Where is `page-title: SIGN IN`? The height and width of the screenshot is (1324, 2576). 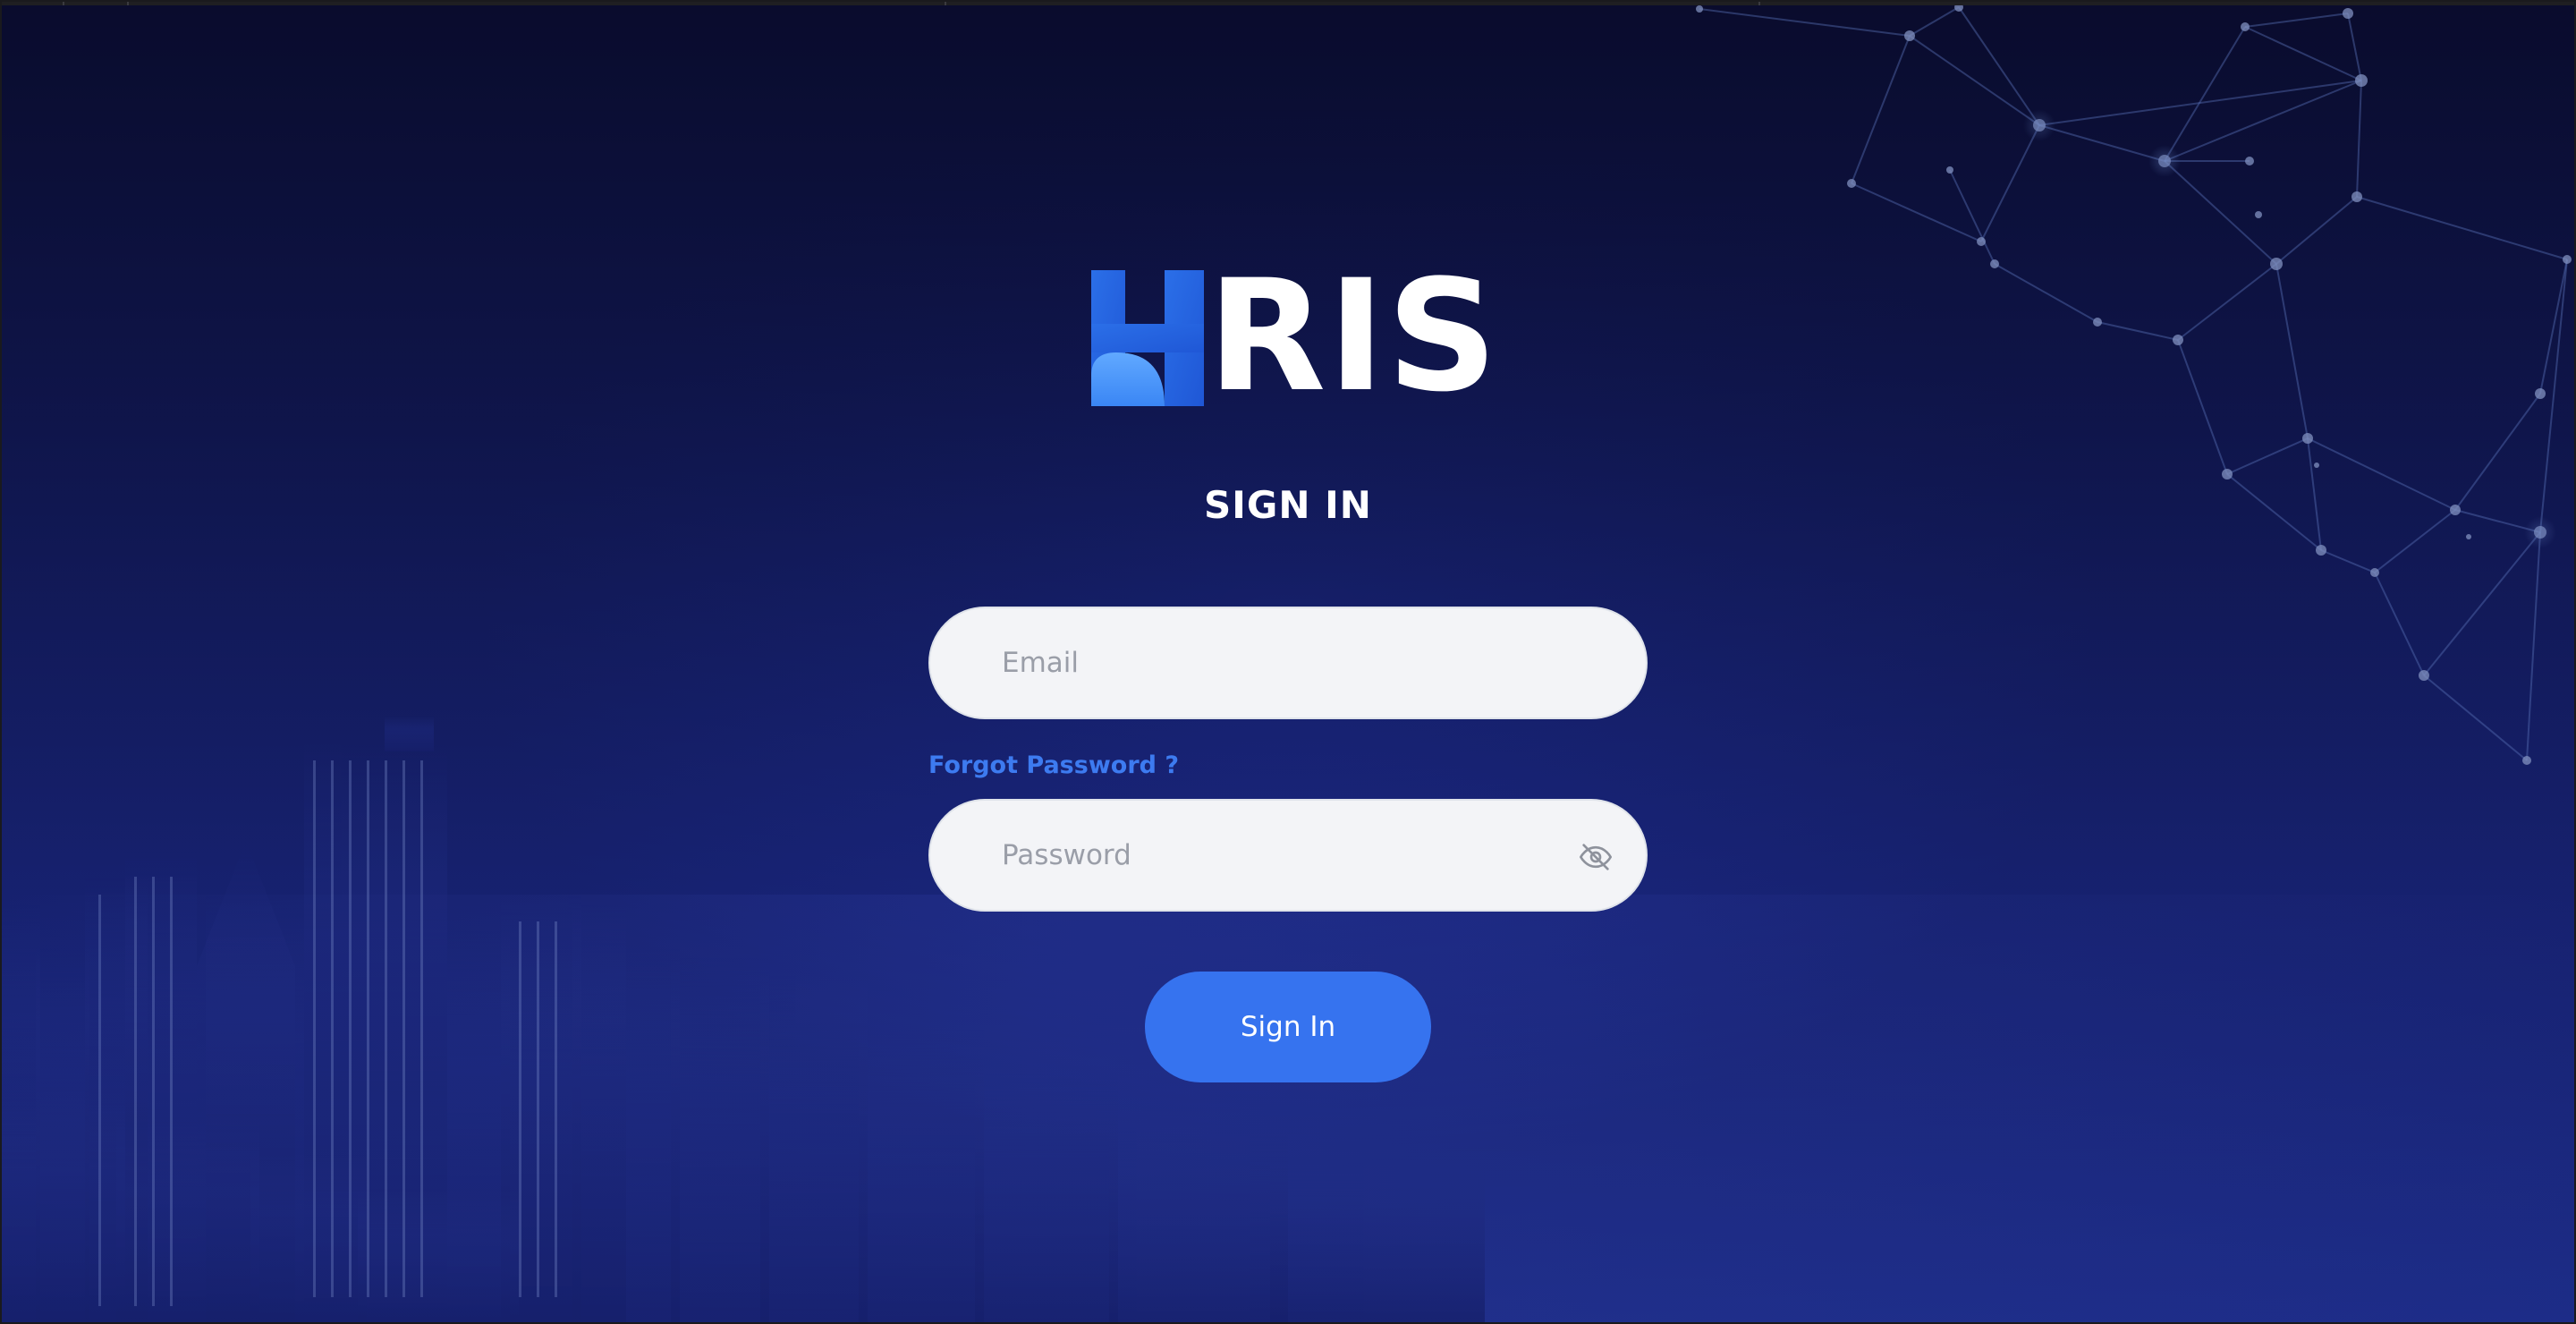
page-title: SIGN IN is located at coordinates (1288, 505).